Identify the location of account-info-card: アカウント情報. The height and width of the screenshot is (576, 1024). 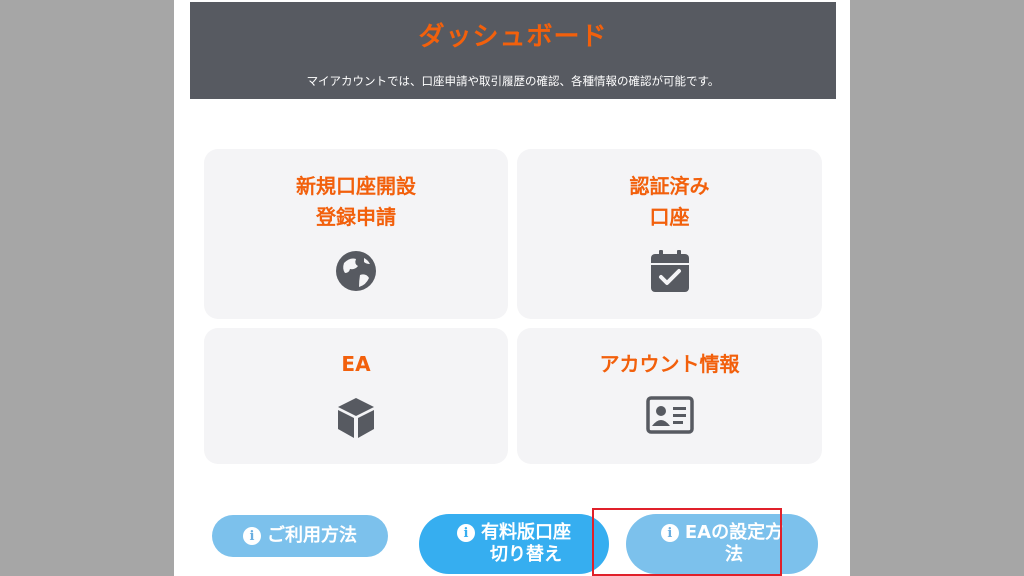
(669, 396).